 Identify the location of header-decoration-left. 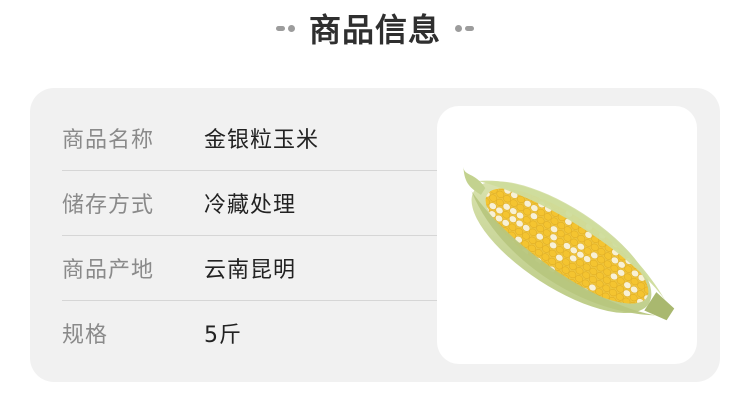
(285, 28).